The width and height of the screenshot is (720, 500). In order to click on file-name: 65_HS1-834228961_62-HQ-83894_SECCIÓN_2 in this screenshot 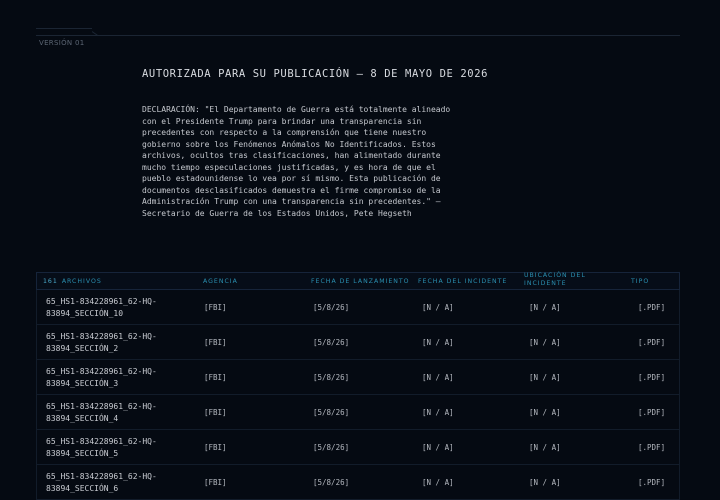, I will do `click(116, 343)`.